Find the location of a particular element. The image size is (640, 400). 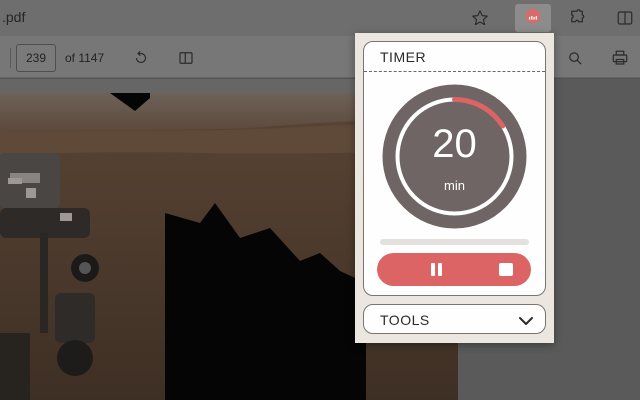

timer-minutes-value: 20 is located at coordinates (454, 144).